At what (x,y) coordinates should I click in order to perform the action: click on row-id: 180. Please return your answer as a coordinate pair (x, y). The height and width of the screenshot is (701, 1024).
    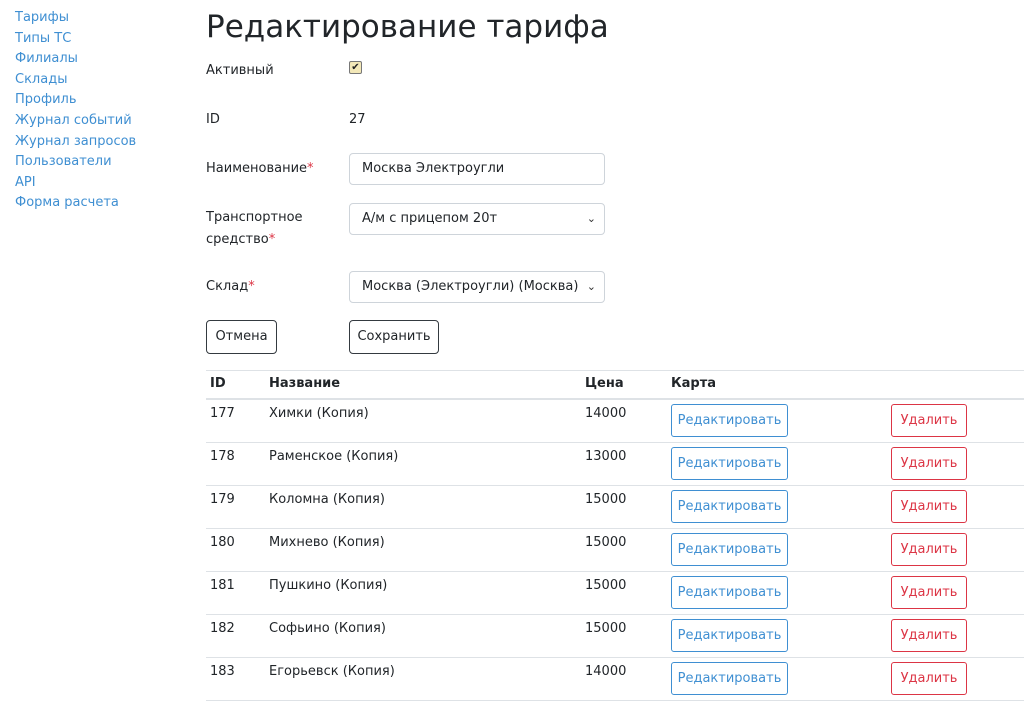
    Looking at the image, I should click on (222, 542).